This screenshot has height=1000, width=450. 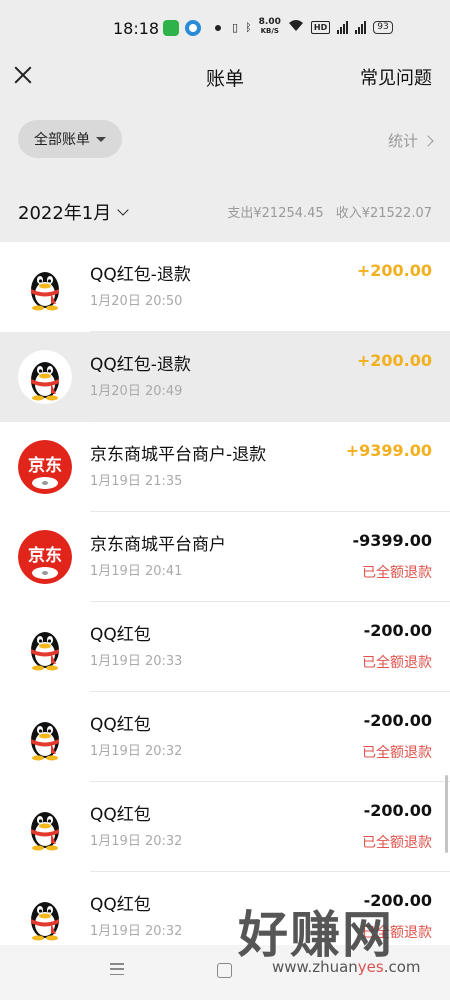 What do you see at coordinates (269, 26) in the screenshot?
I see `network-speed: 8.00 KB/S` at bounding box center [269, 26].